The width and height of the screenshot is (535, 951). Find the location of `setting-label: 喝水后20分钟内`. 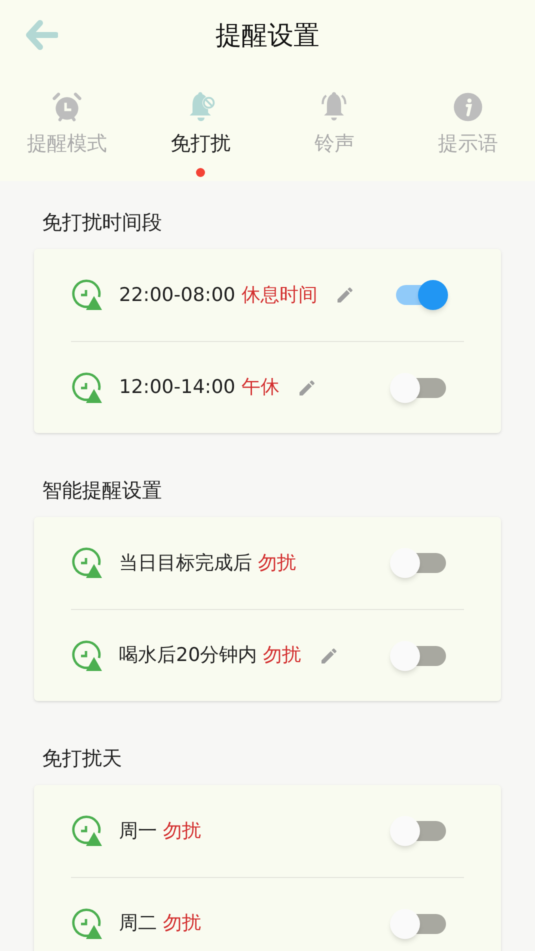

setting-label: 喝水后20分钟内 is located at coordinates (188, 655).